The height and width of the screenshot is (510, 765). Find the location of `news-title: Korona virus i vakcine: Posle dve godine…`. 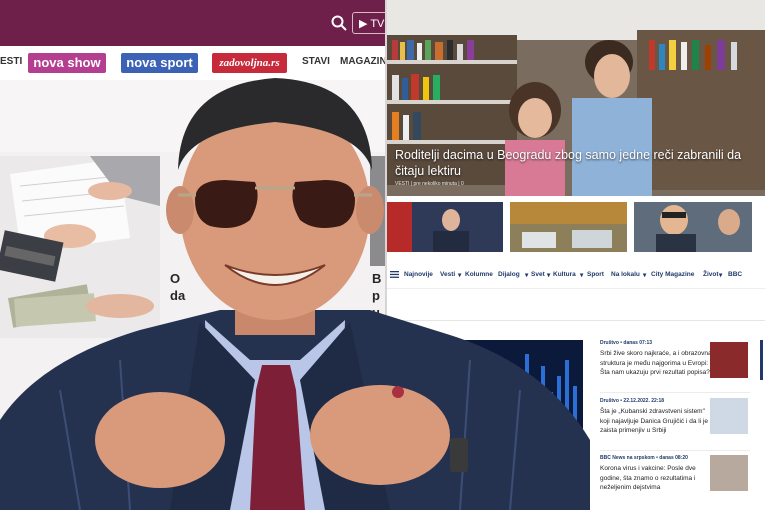

news-title: Korona virus i vakcine: Posle dve godine… is located at coordinates (656, 478).